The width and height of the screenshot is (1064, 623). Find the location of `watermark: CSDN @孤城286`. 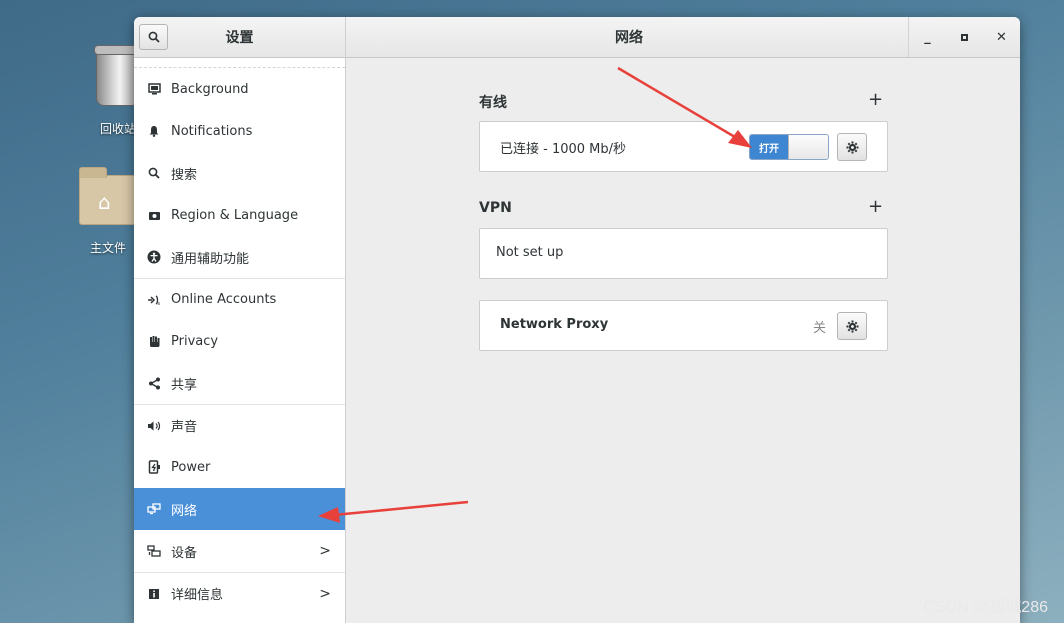

watermark: CSDN @孤城286 is located at coordinates (985, 607).